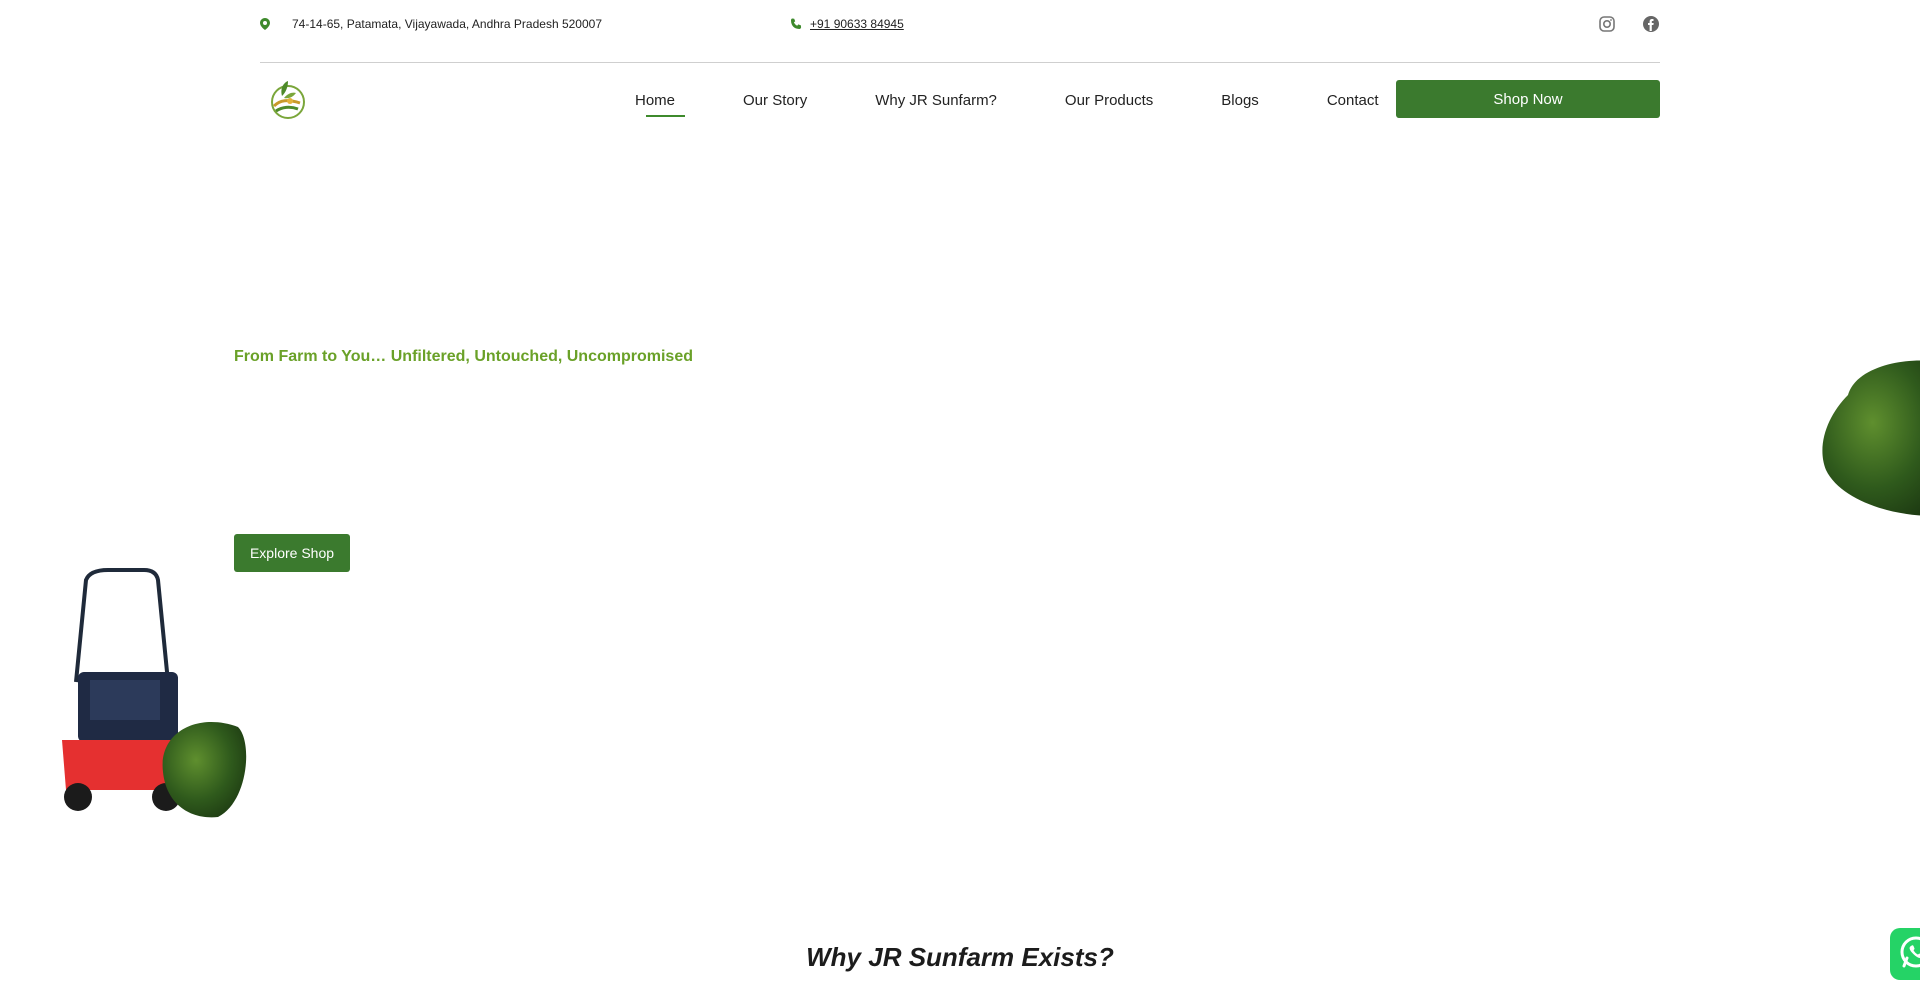  Describe the element at coordinates (660, 100) in the screenshot. I see `nav-home: Home` at that location.